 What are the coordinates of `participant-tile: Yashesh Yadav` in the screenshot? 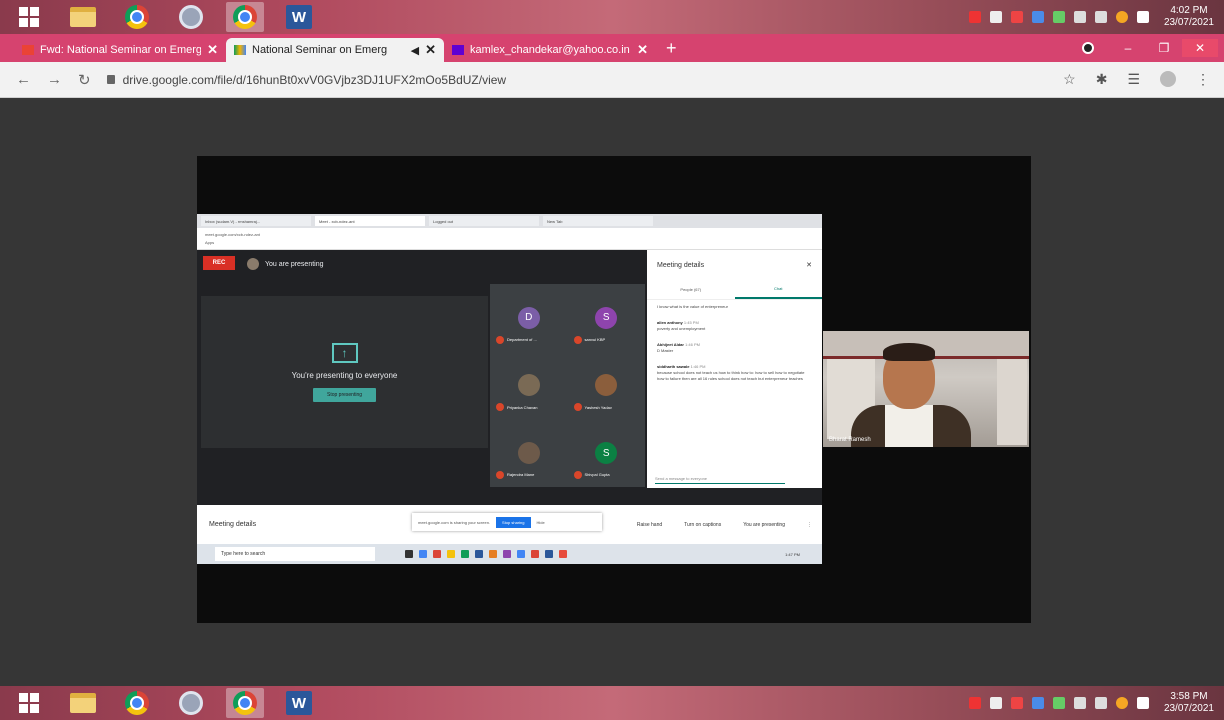 It's located at (607, 386).